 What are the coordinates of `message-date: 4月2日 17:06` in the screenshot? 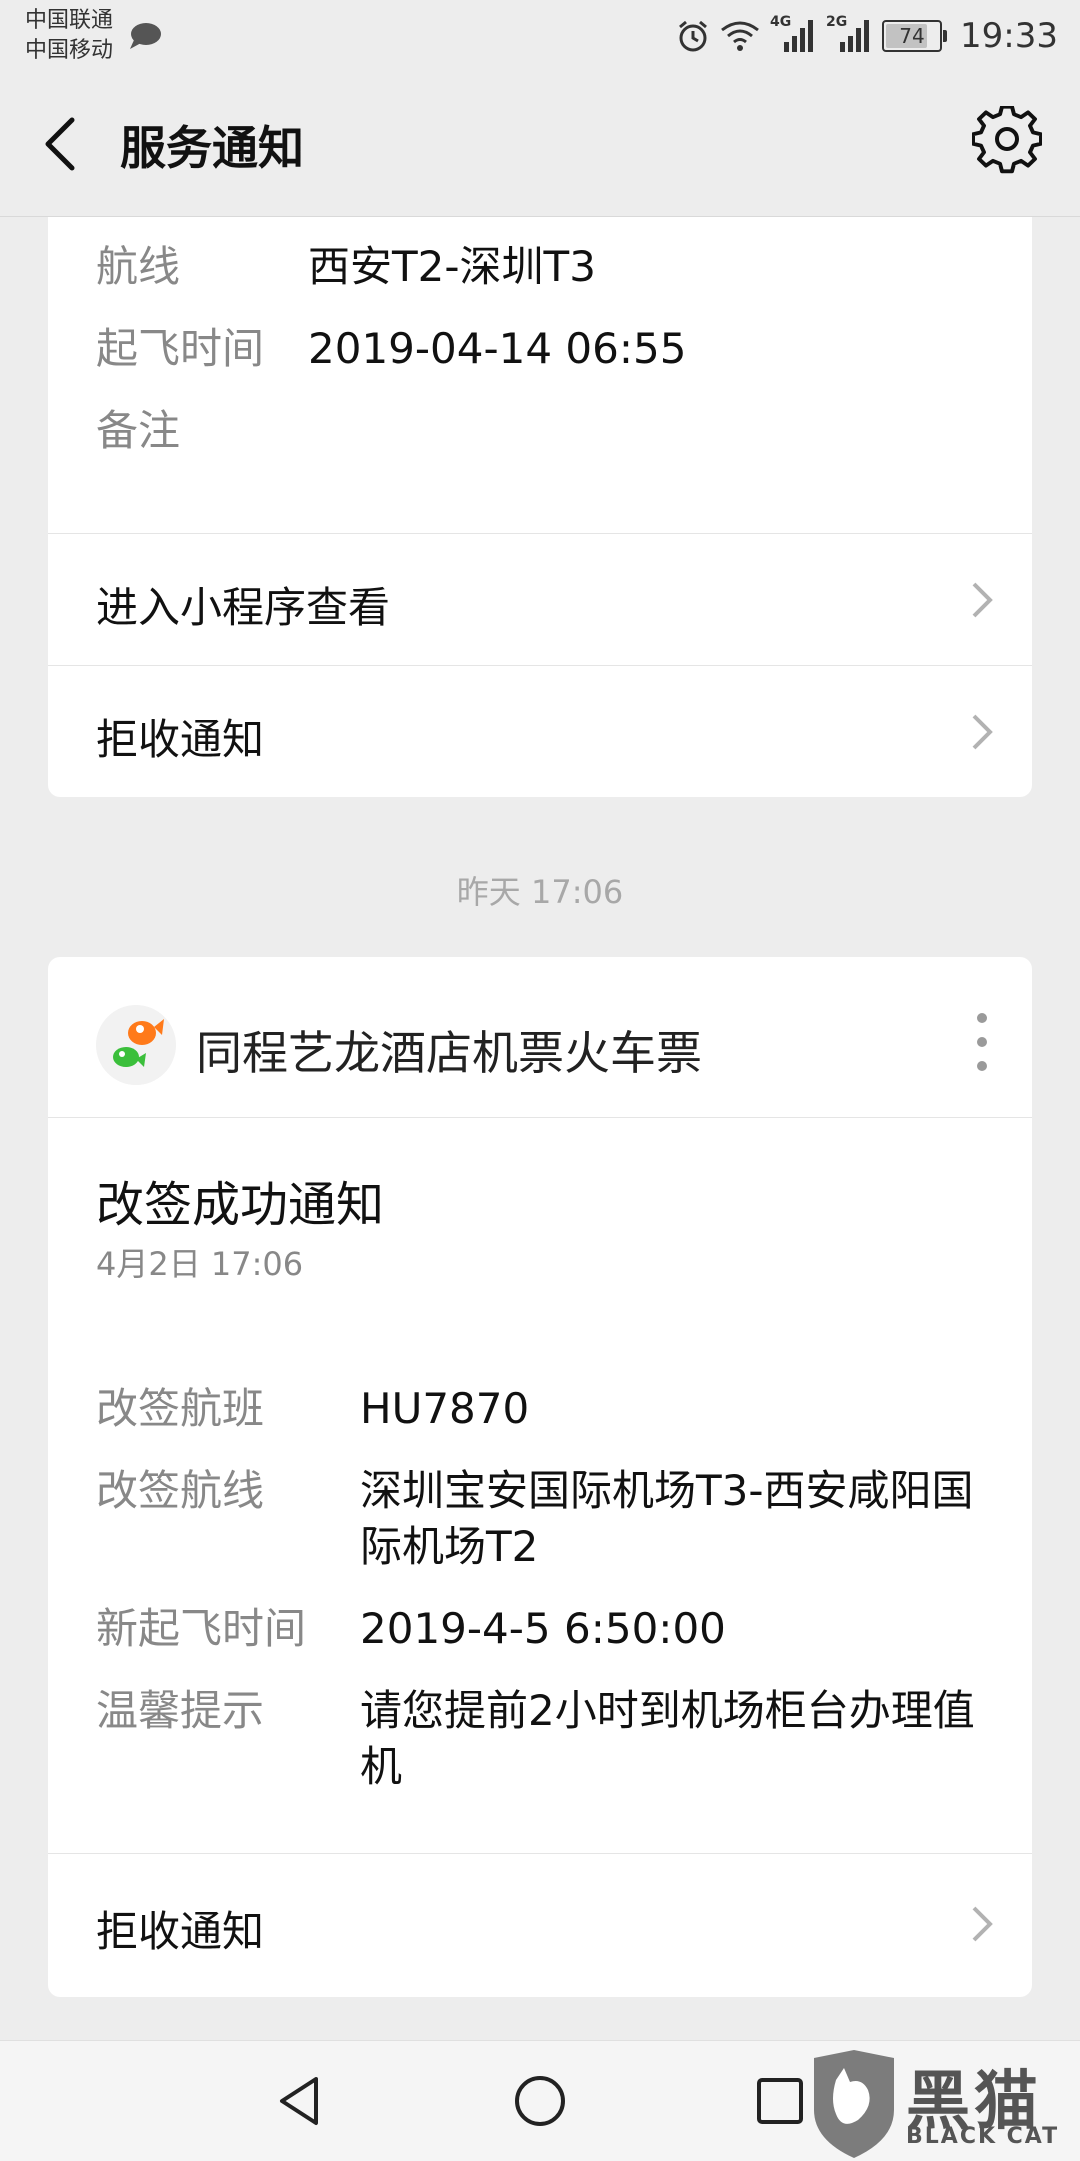 It's located at (200, 1264).